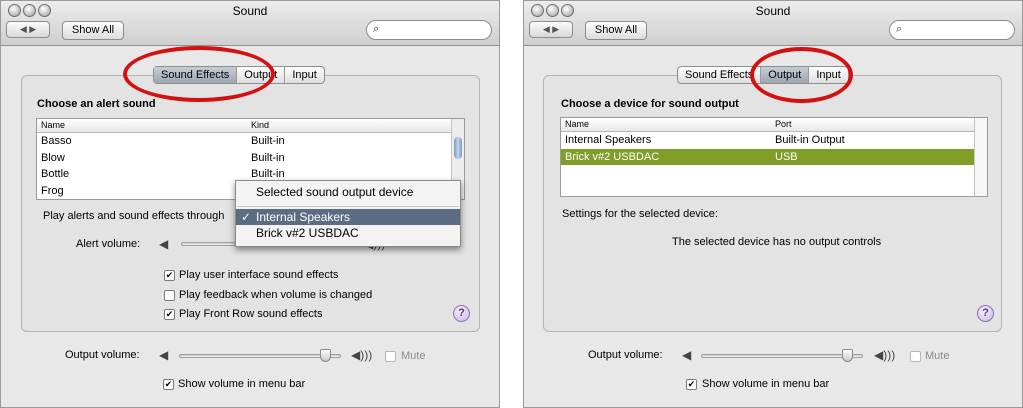  Describe the element at coordinates (260, 125) in the screenshot. I see `column-kind: Kind` at that location.